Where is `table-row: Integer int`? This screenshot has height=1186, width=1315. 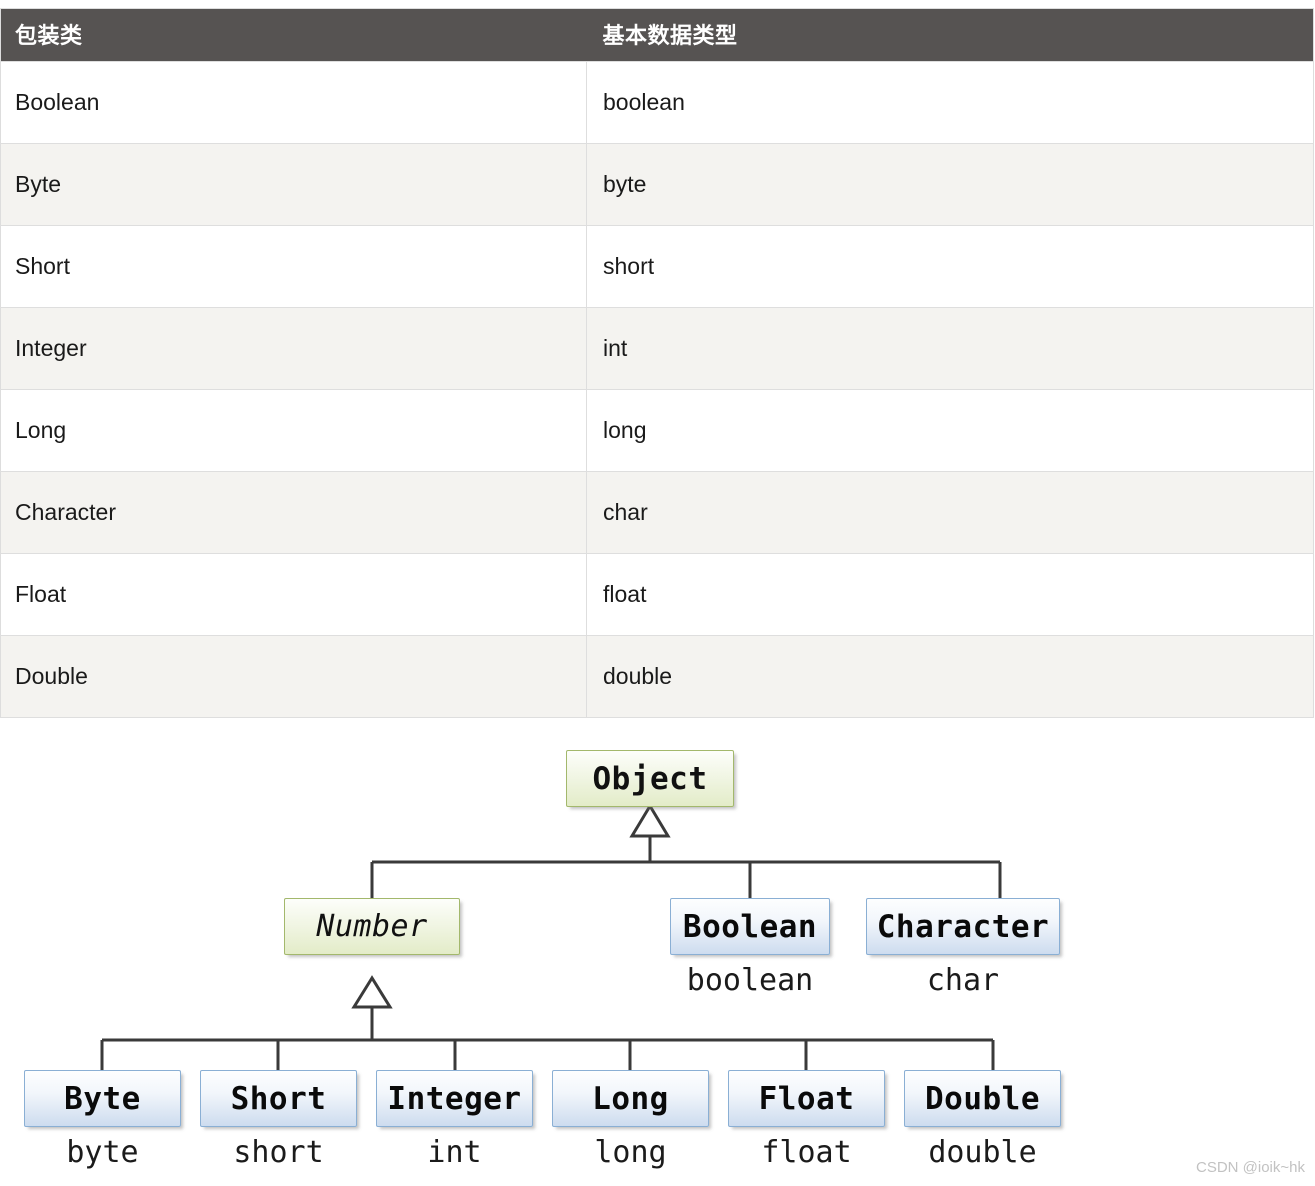
table-row: Integer int is located at coordinates (657, 348).